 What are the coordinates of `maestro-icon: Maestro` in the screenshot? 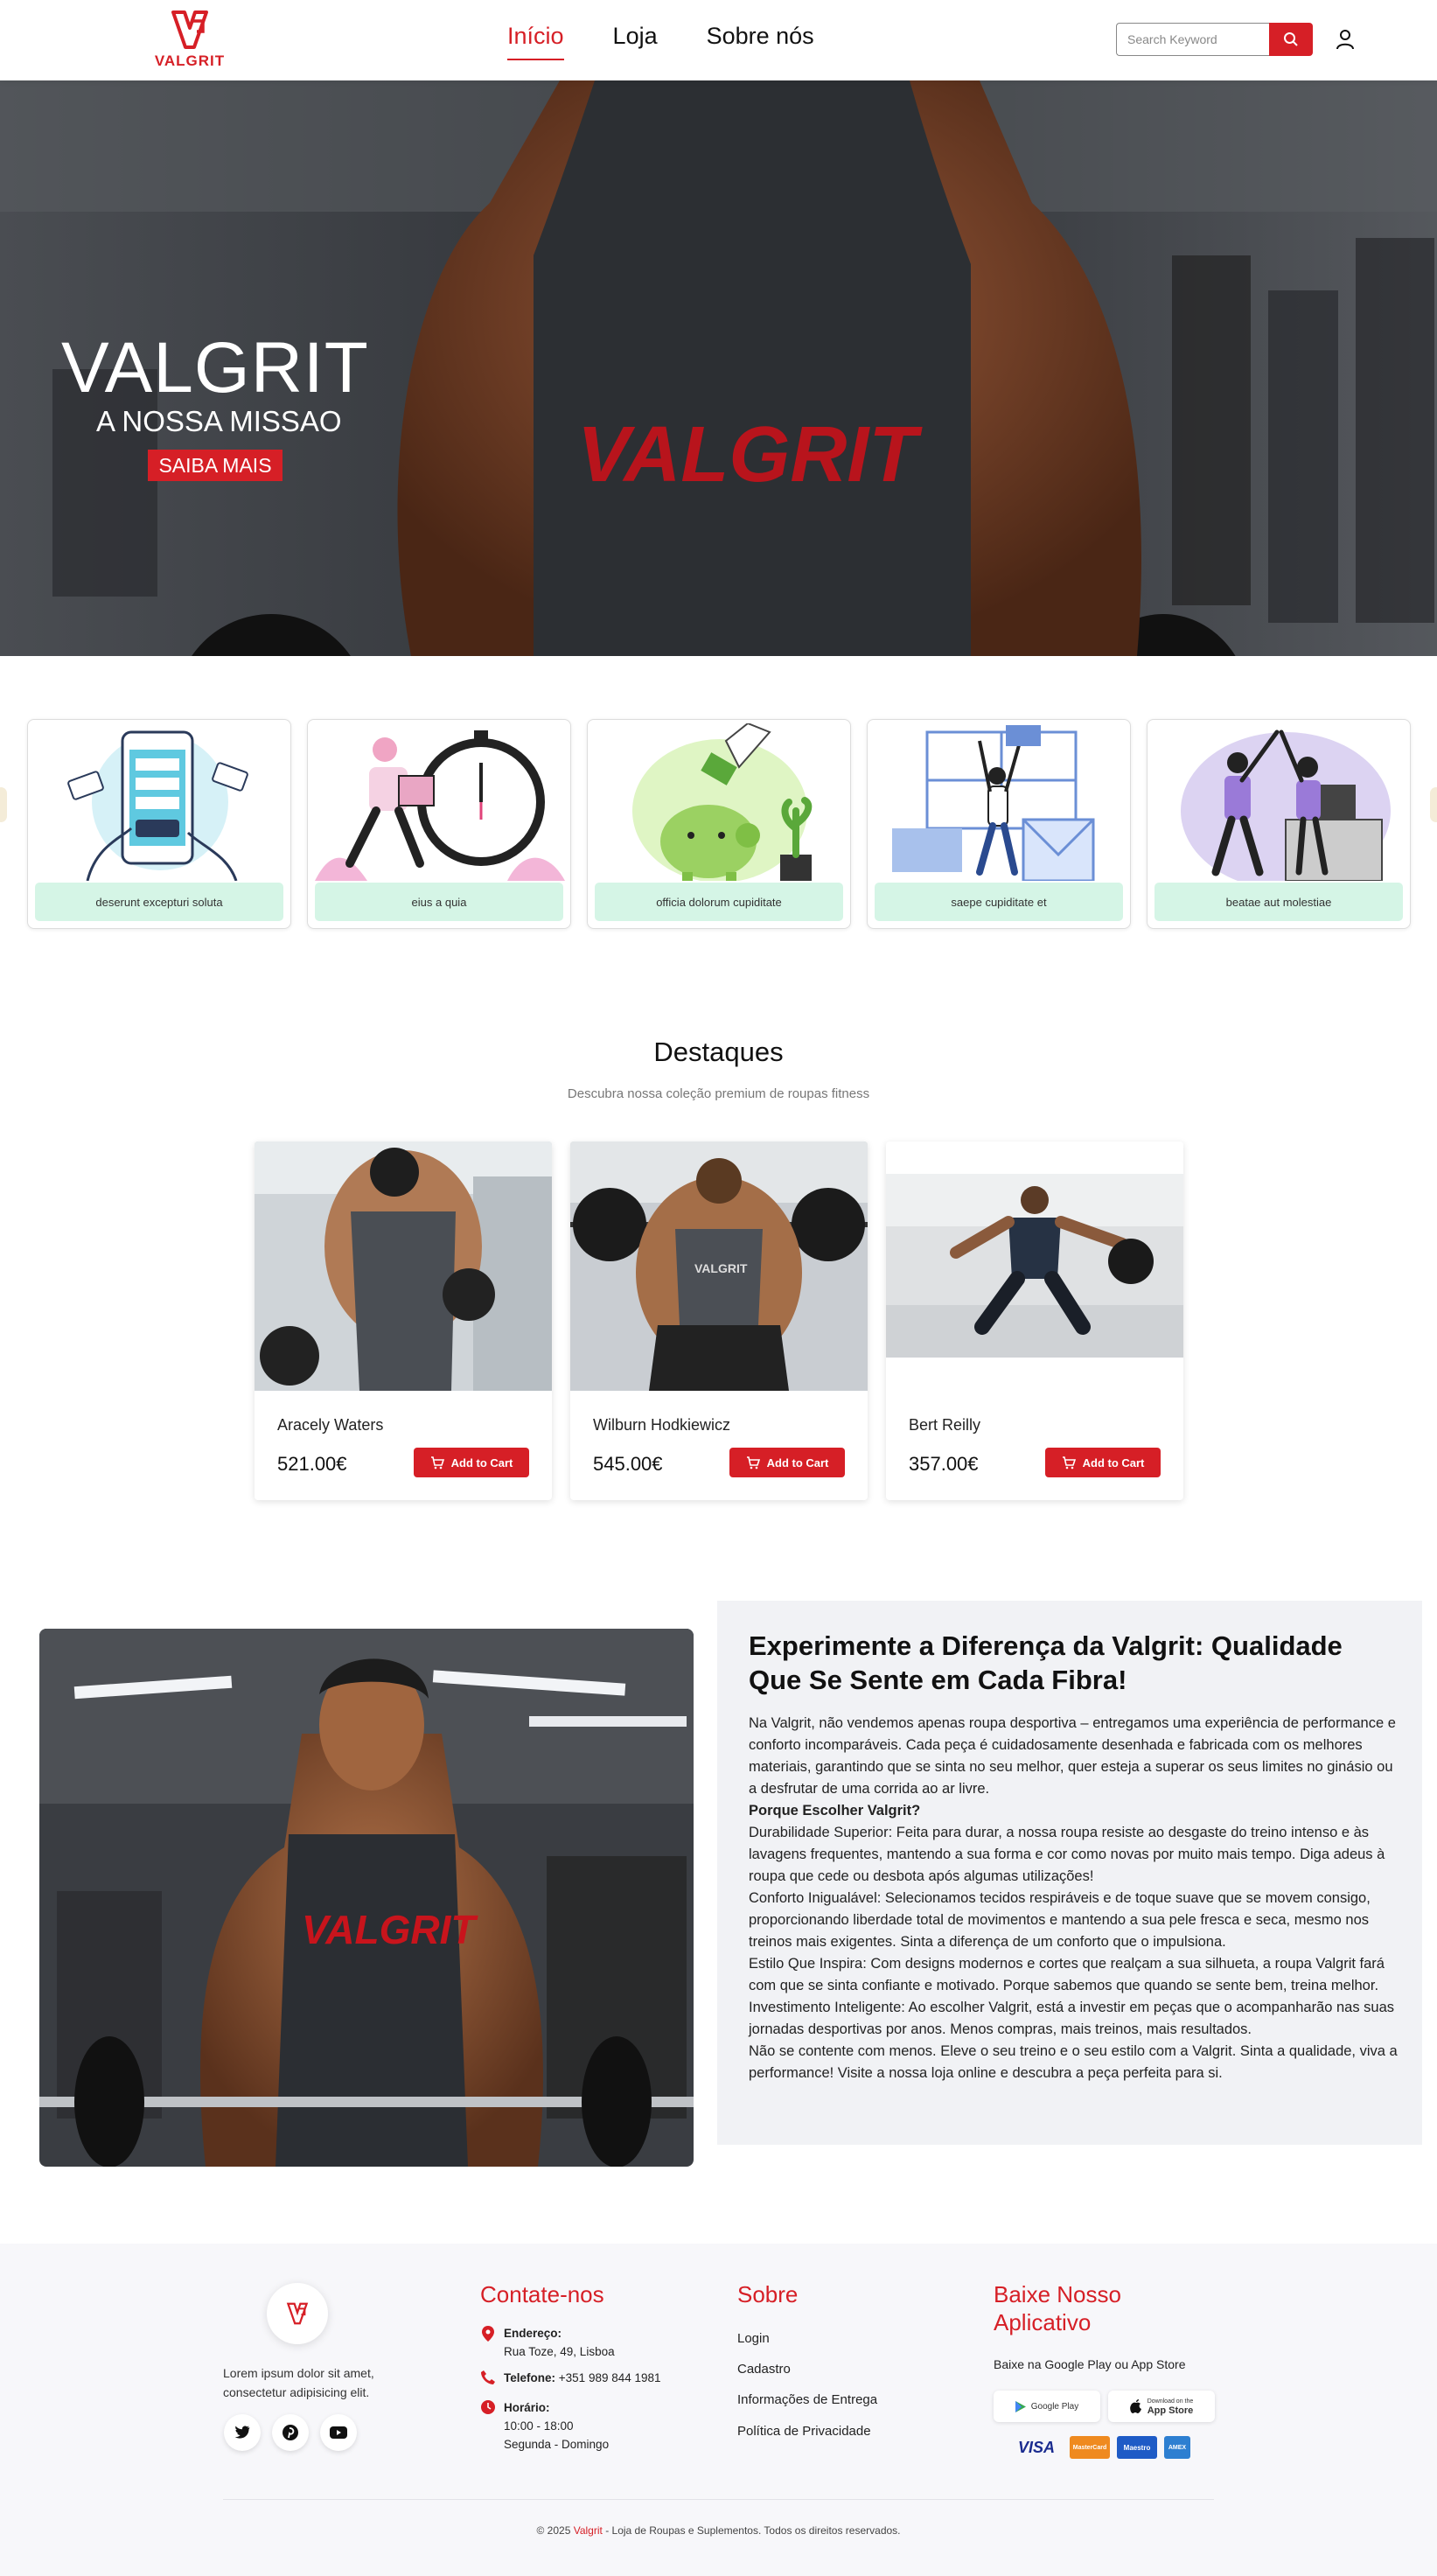 It's located at (1137, 2447).